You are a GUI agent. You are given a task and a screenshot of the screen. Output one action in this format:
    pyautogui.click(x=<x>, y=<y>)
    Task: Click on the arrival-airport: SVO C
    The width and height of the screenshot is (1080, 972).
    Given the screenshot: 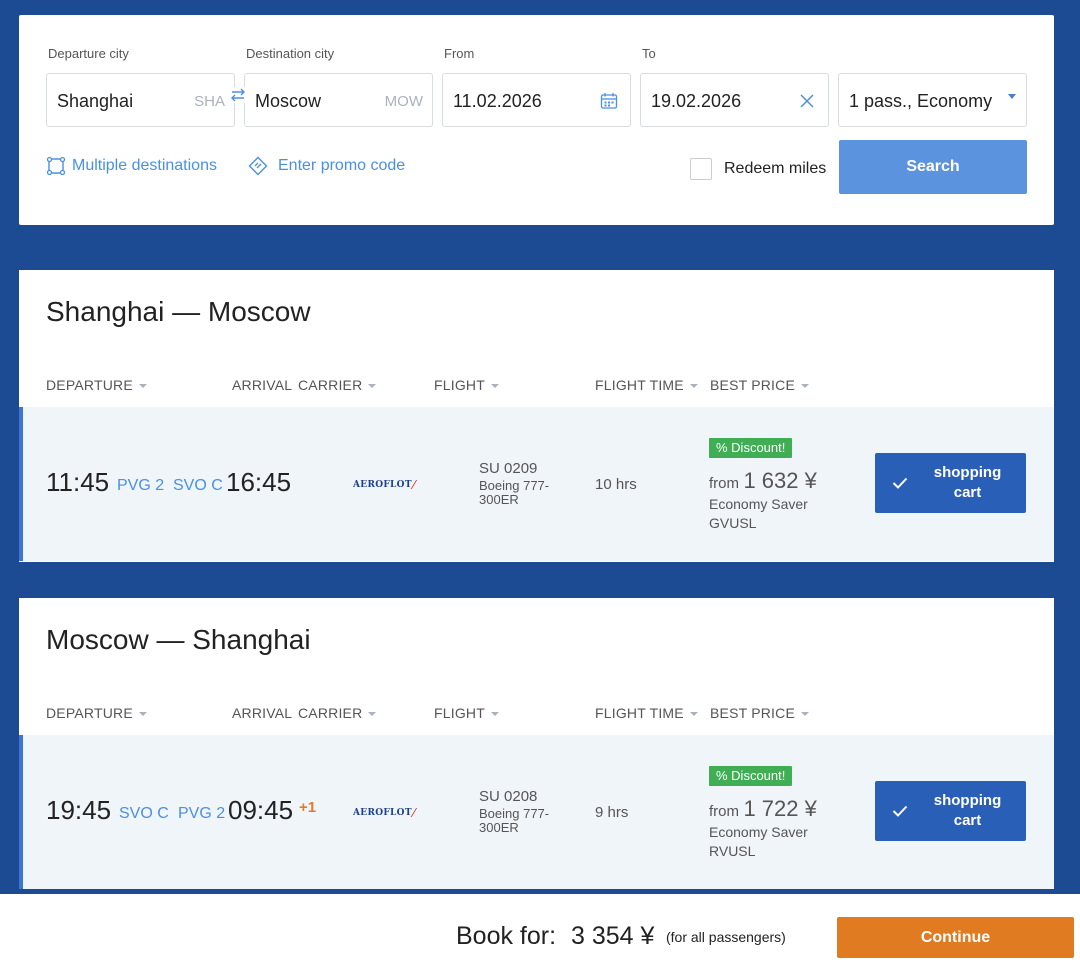 What is the action you would take?
    pyautogui.click(x=198, y=485)
    